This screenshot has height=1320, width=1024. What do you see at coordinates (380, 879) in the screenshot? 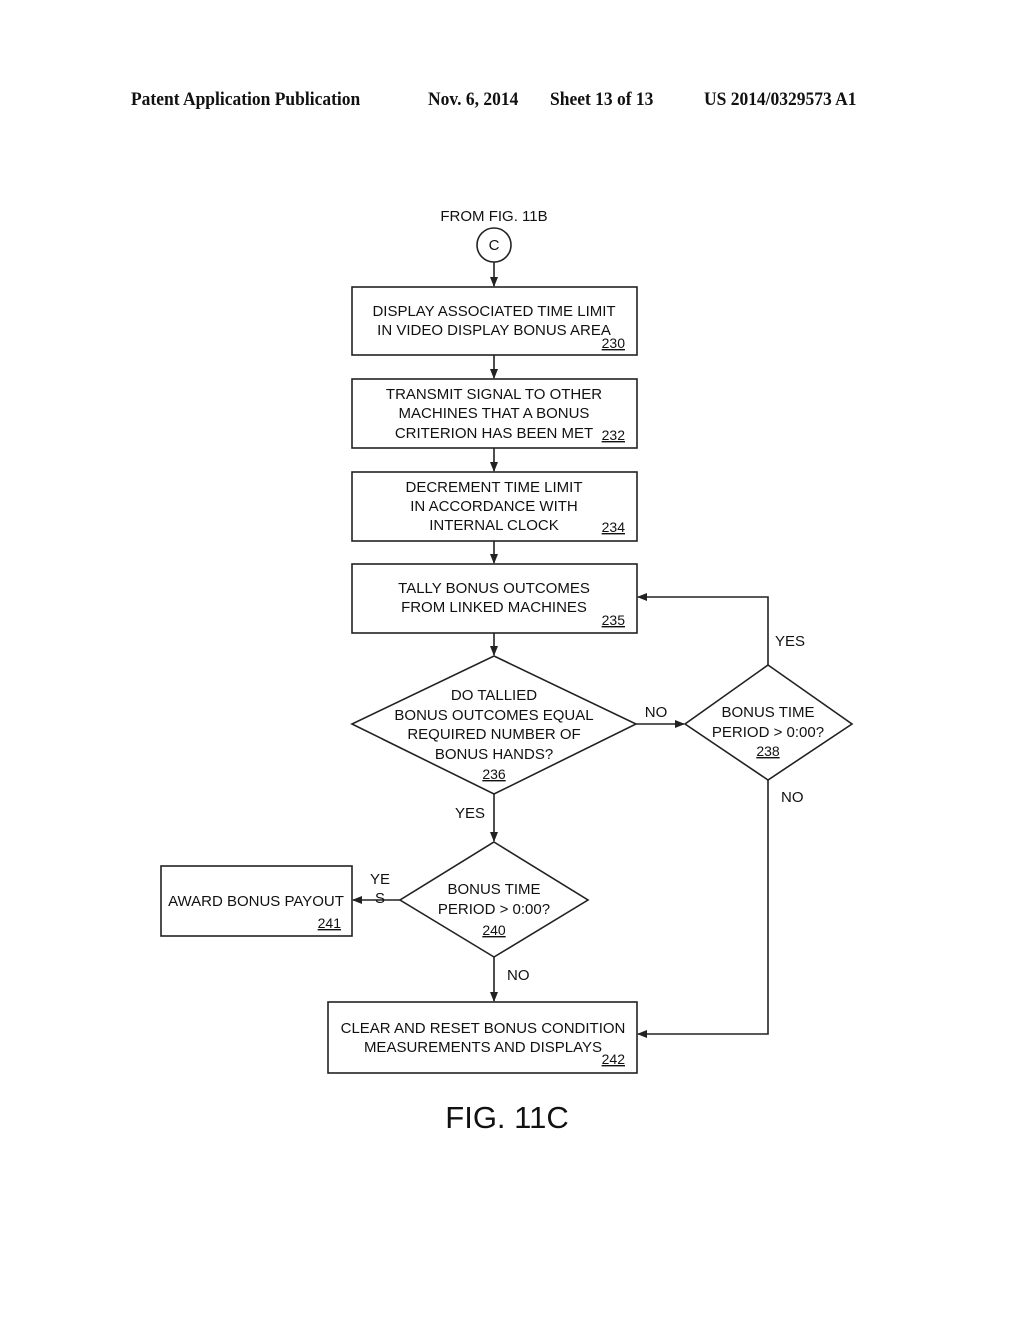
I see `label-240-yes-part1: YE` at bounding box center [380, 879].